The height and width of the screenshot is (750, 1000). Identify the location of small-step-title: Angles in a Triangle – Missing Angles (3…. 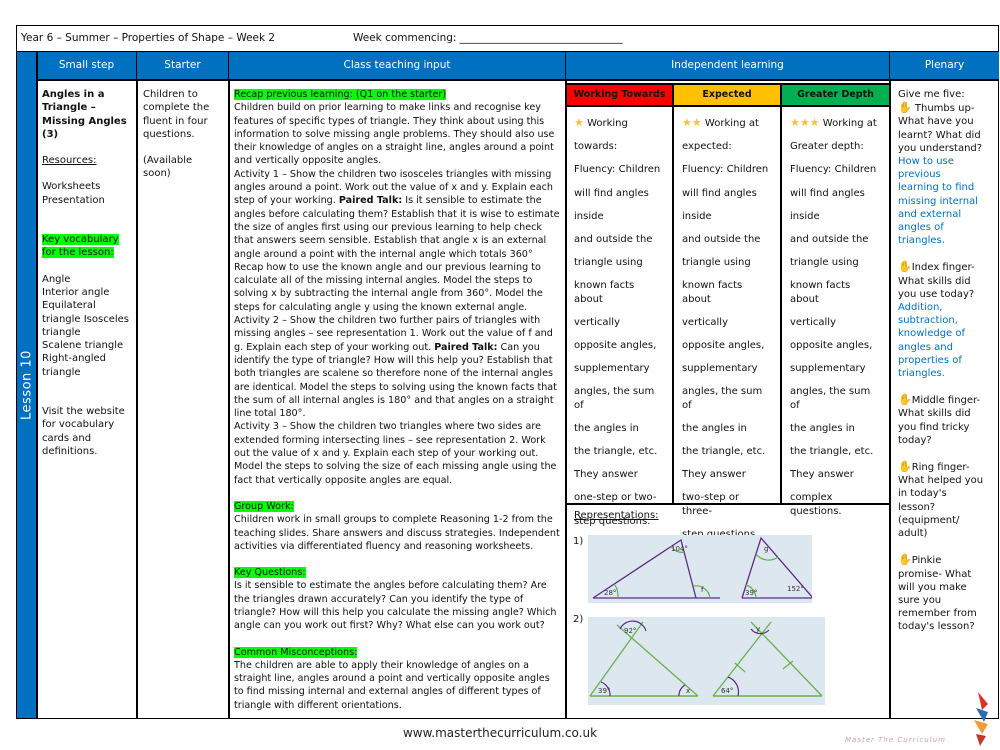
(84, 114).